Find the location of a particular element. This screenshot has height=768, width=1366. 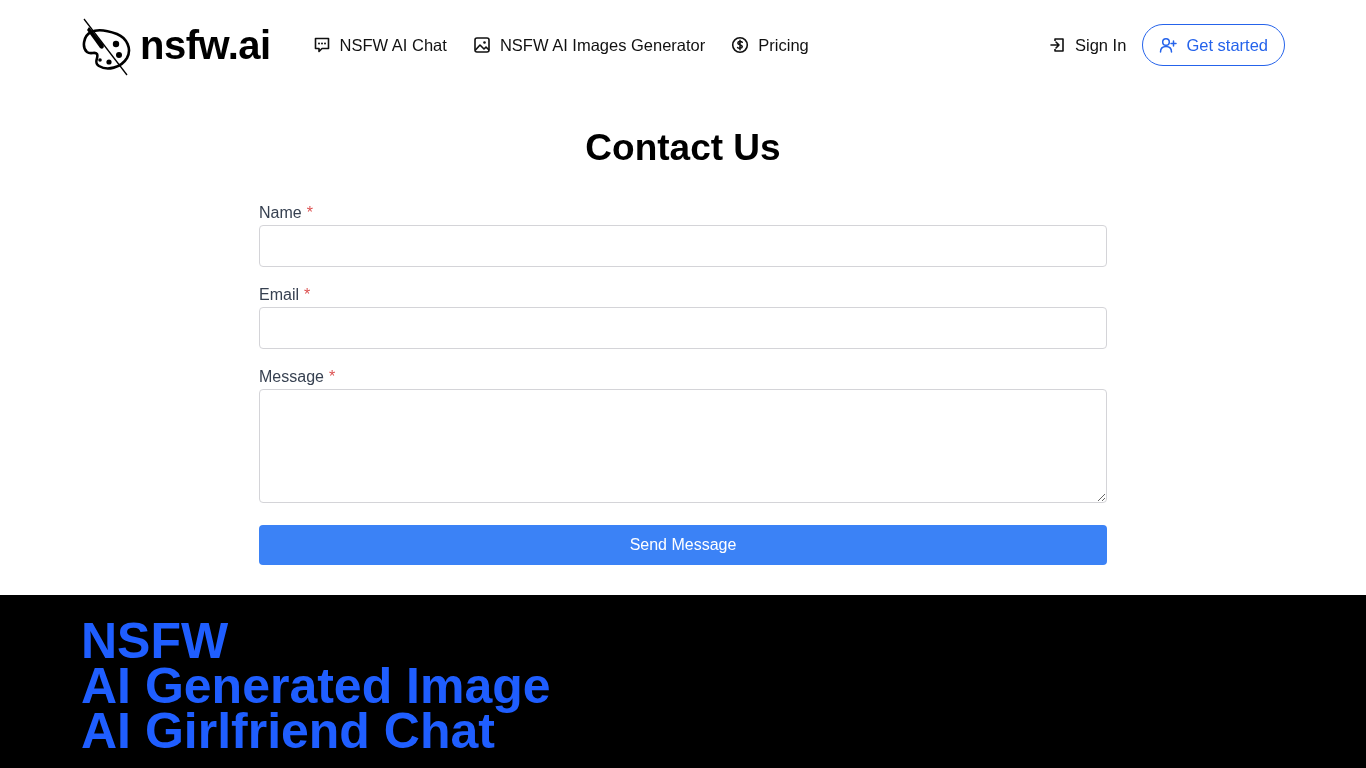

field-label: Email is located at coordinates (279, 295).